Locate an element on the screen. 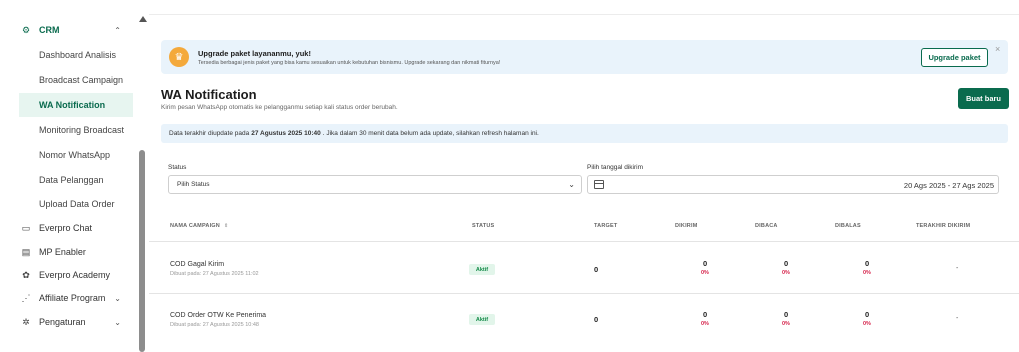 Image resolution: width=1019 pixels, height=352 pixels. sort-icon: ⇕ is located at coordinates (226, 226).